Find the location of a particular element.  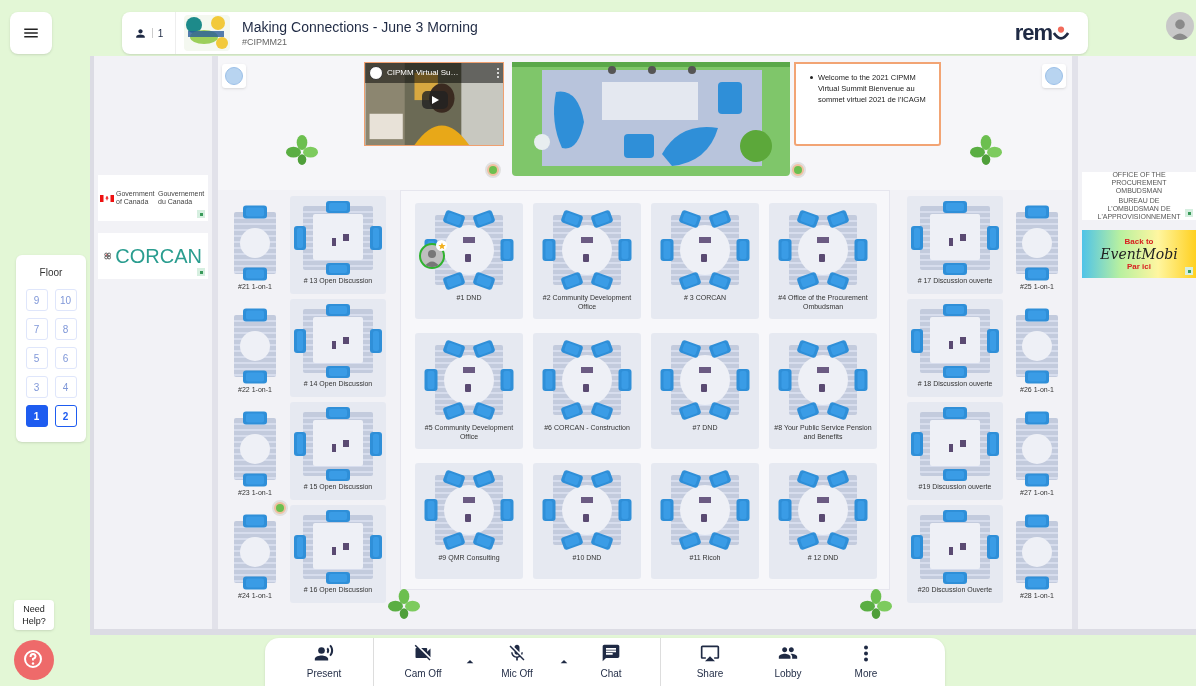

screen-share-icon is located at coordinates (710, 653).